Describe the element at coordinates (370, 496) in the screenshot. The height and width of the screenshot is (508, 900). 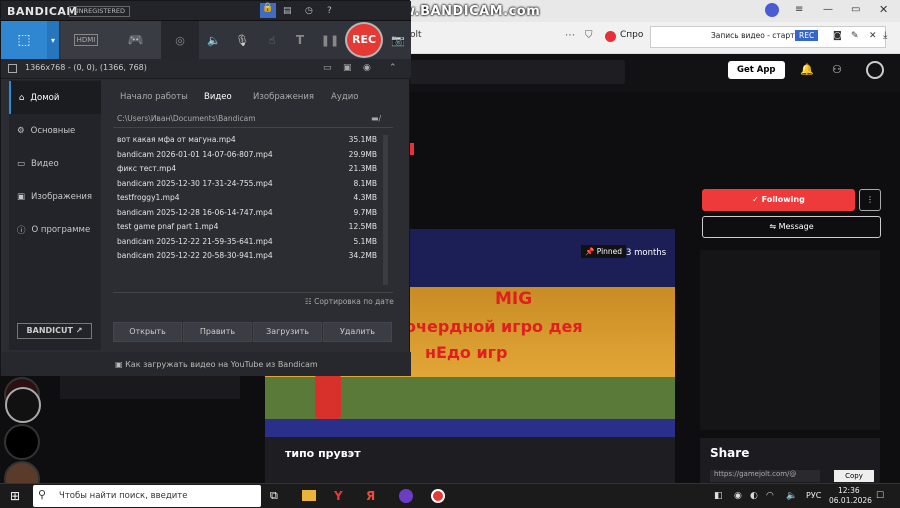
I see `yandex-icon: Я` at that location.